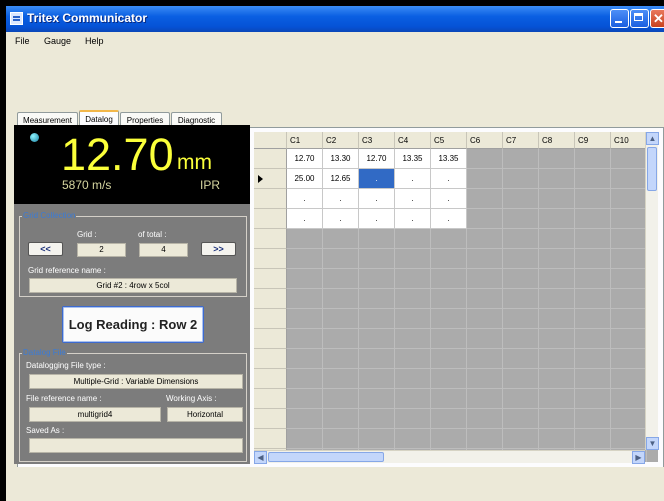  What do you see at coordinates (133, 324) in the screenshot?
I see `log-reading-button: Log Reading : Row 2` at bounding box center [133, 324].